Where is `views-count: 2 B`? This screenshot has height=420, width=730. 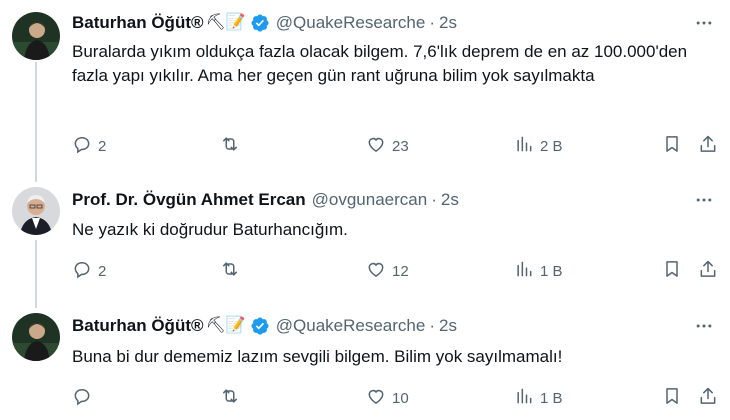
views-count: 2 B is located at coordinates (551, 146).